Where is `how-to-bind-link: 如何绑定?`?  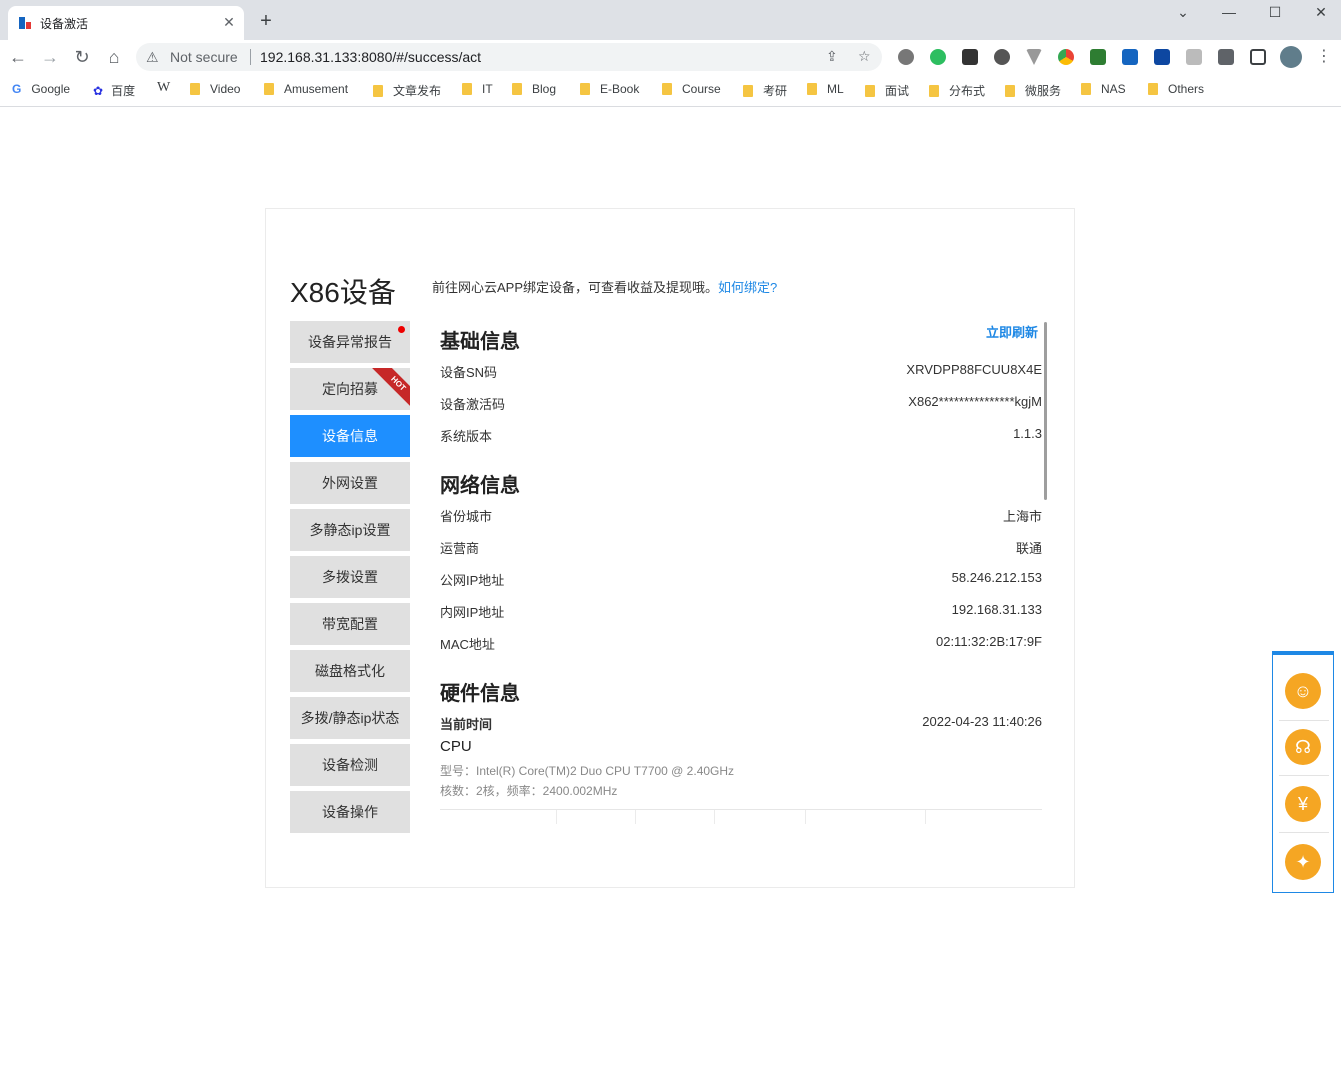
how-to-bind-link: 如何绑定? is located at coordinates (747, 287).